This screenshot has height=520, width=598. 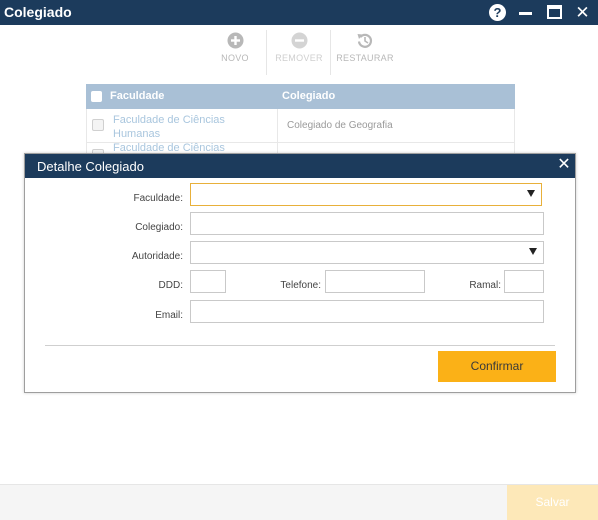 What do you see at coordinates (366, 194) in the screenshot?
I see `faculdade-select` at bounding box center [366, 194].